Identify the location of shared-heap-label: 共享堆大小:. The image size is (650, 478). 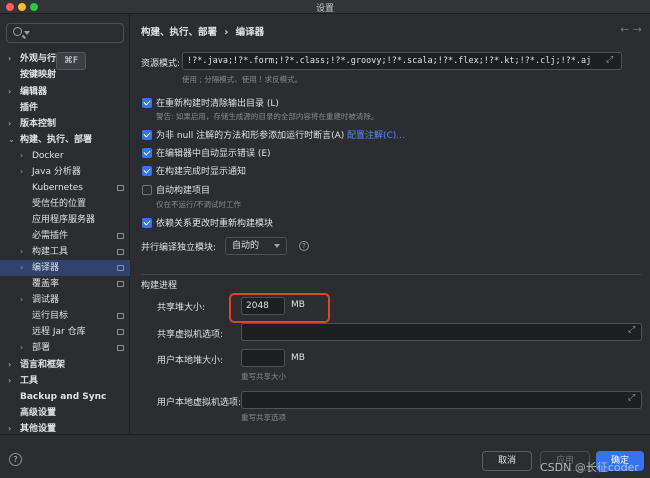
(181, 308).